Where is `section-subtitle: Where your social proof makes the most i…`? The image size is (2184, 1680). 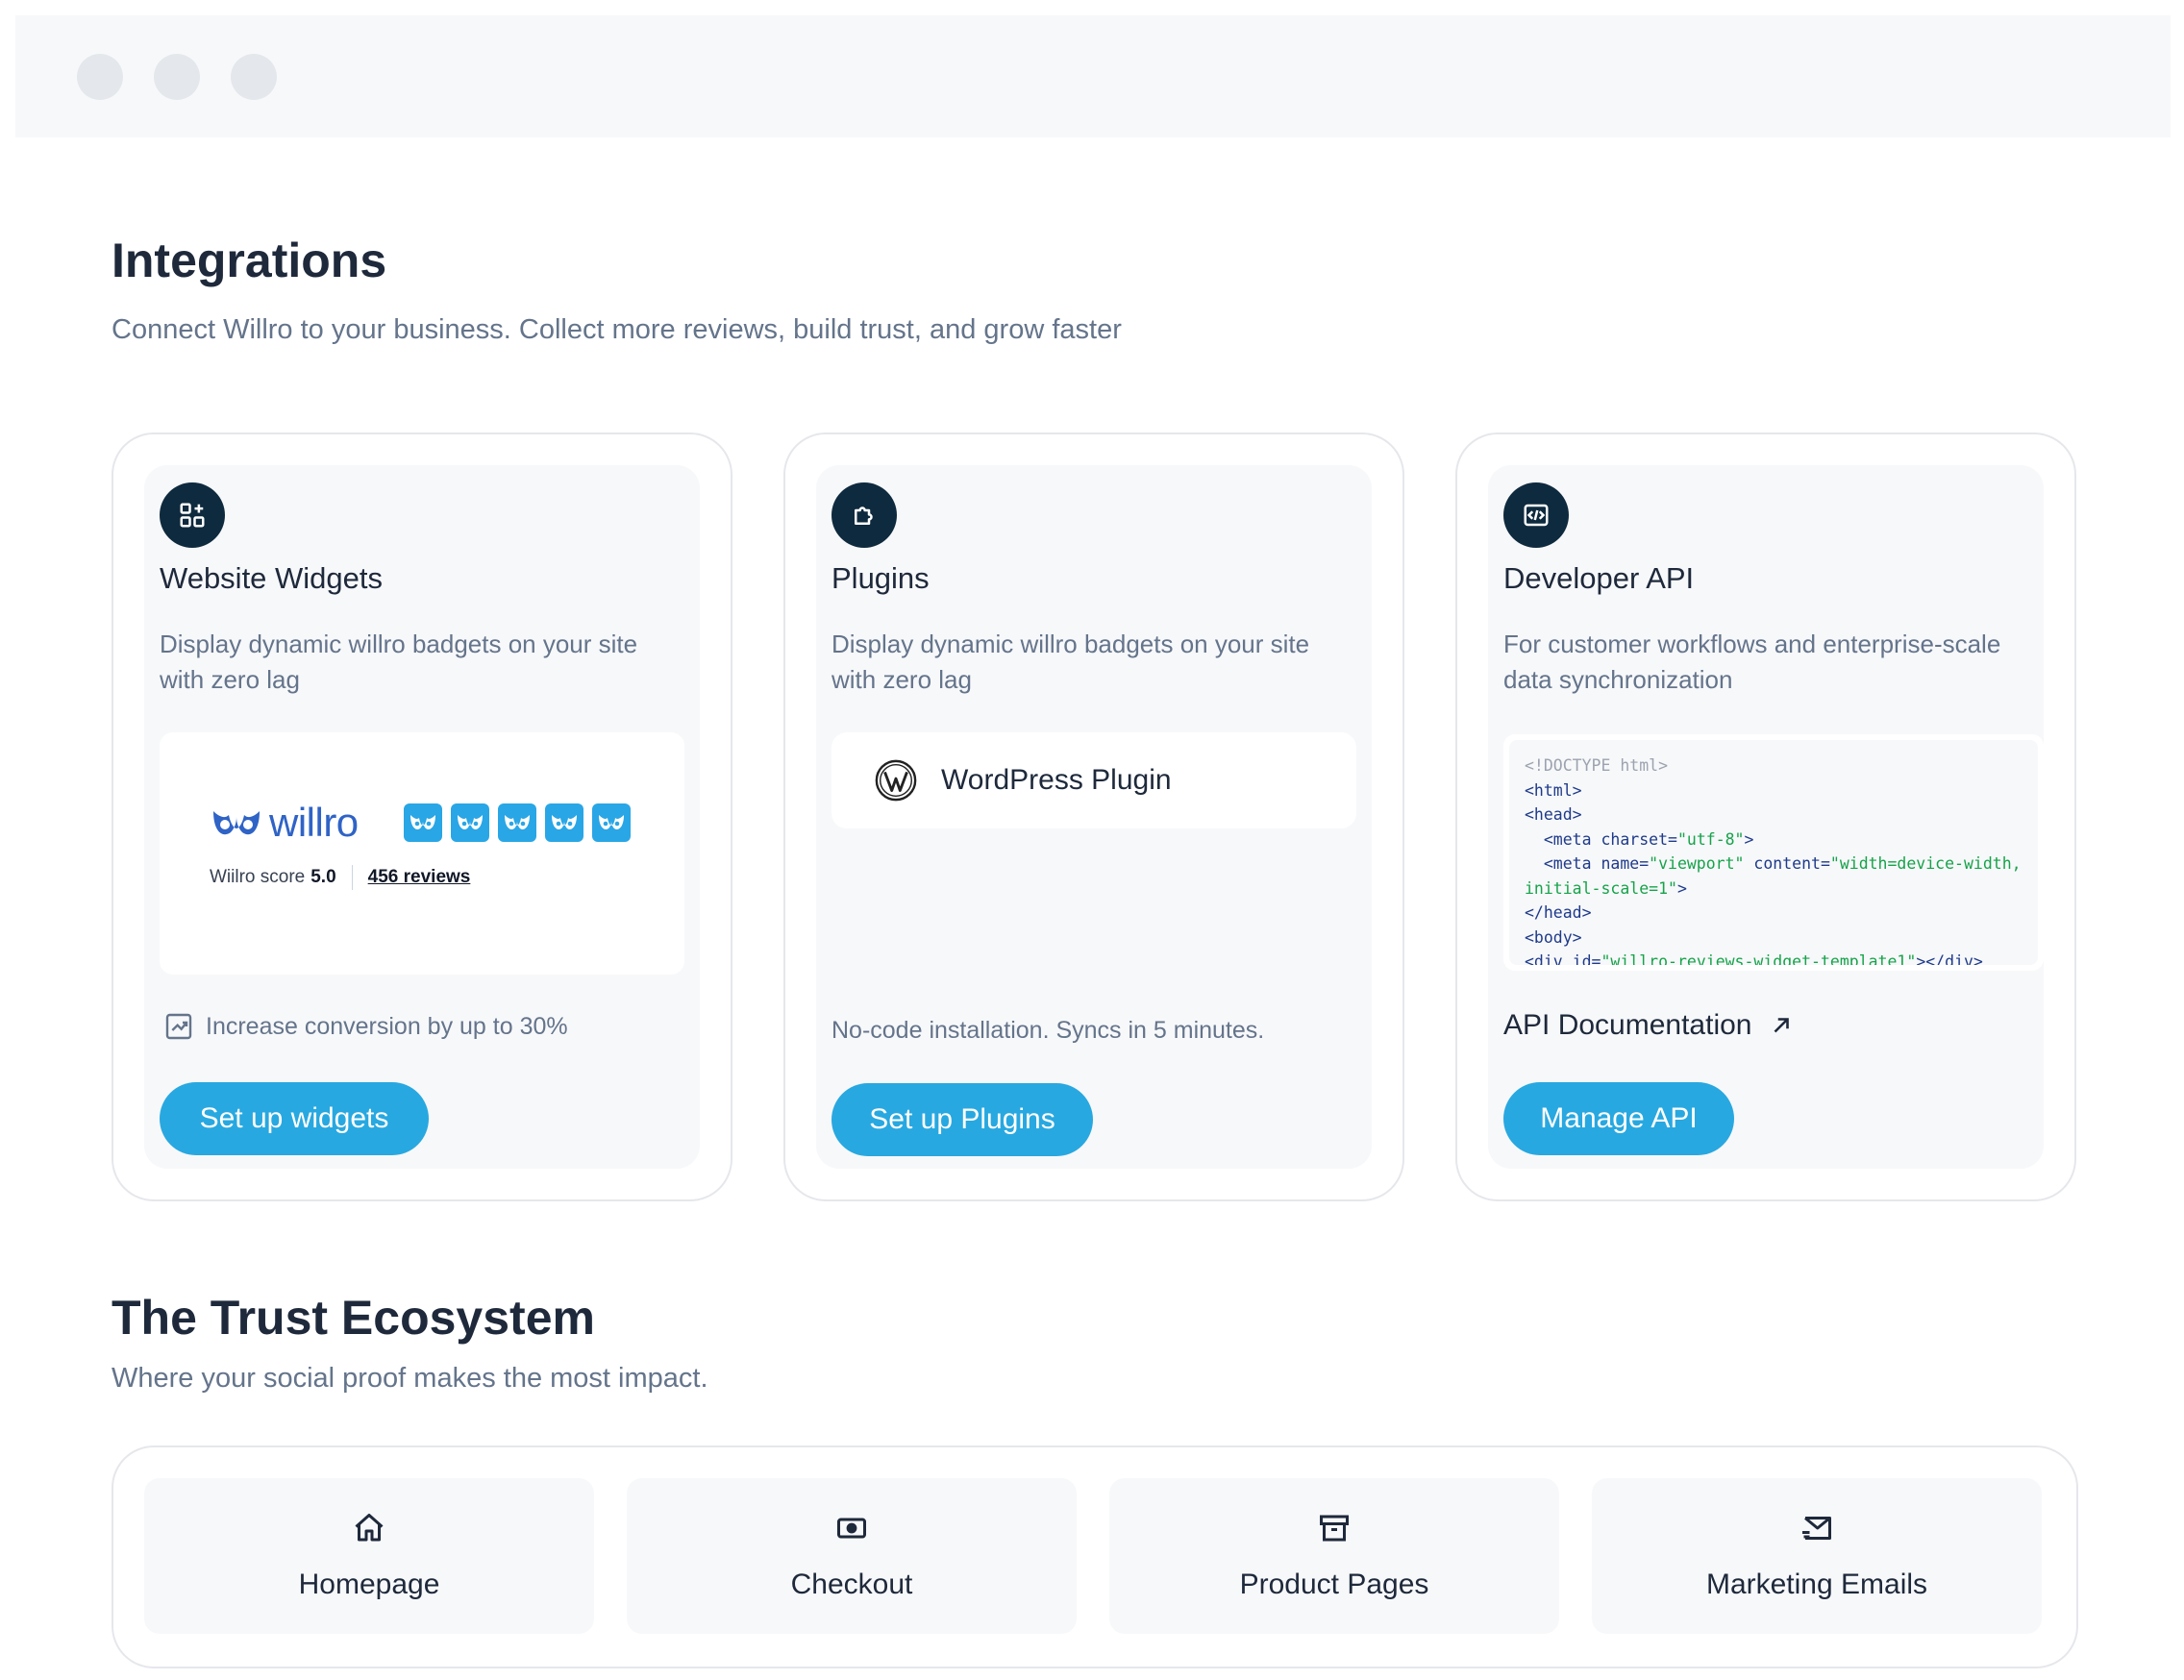 section-subtitle: Where your social proof makes the most i… is located at coordinates (410, 1378).